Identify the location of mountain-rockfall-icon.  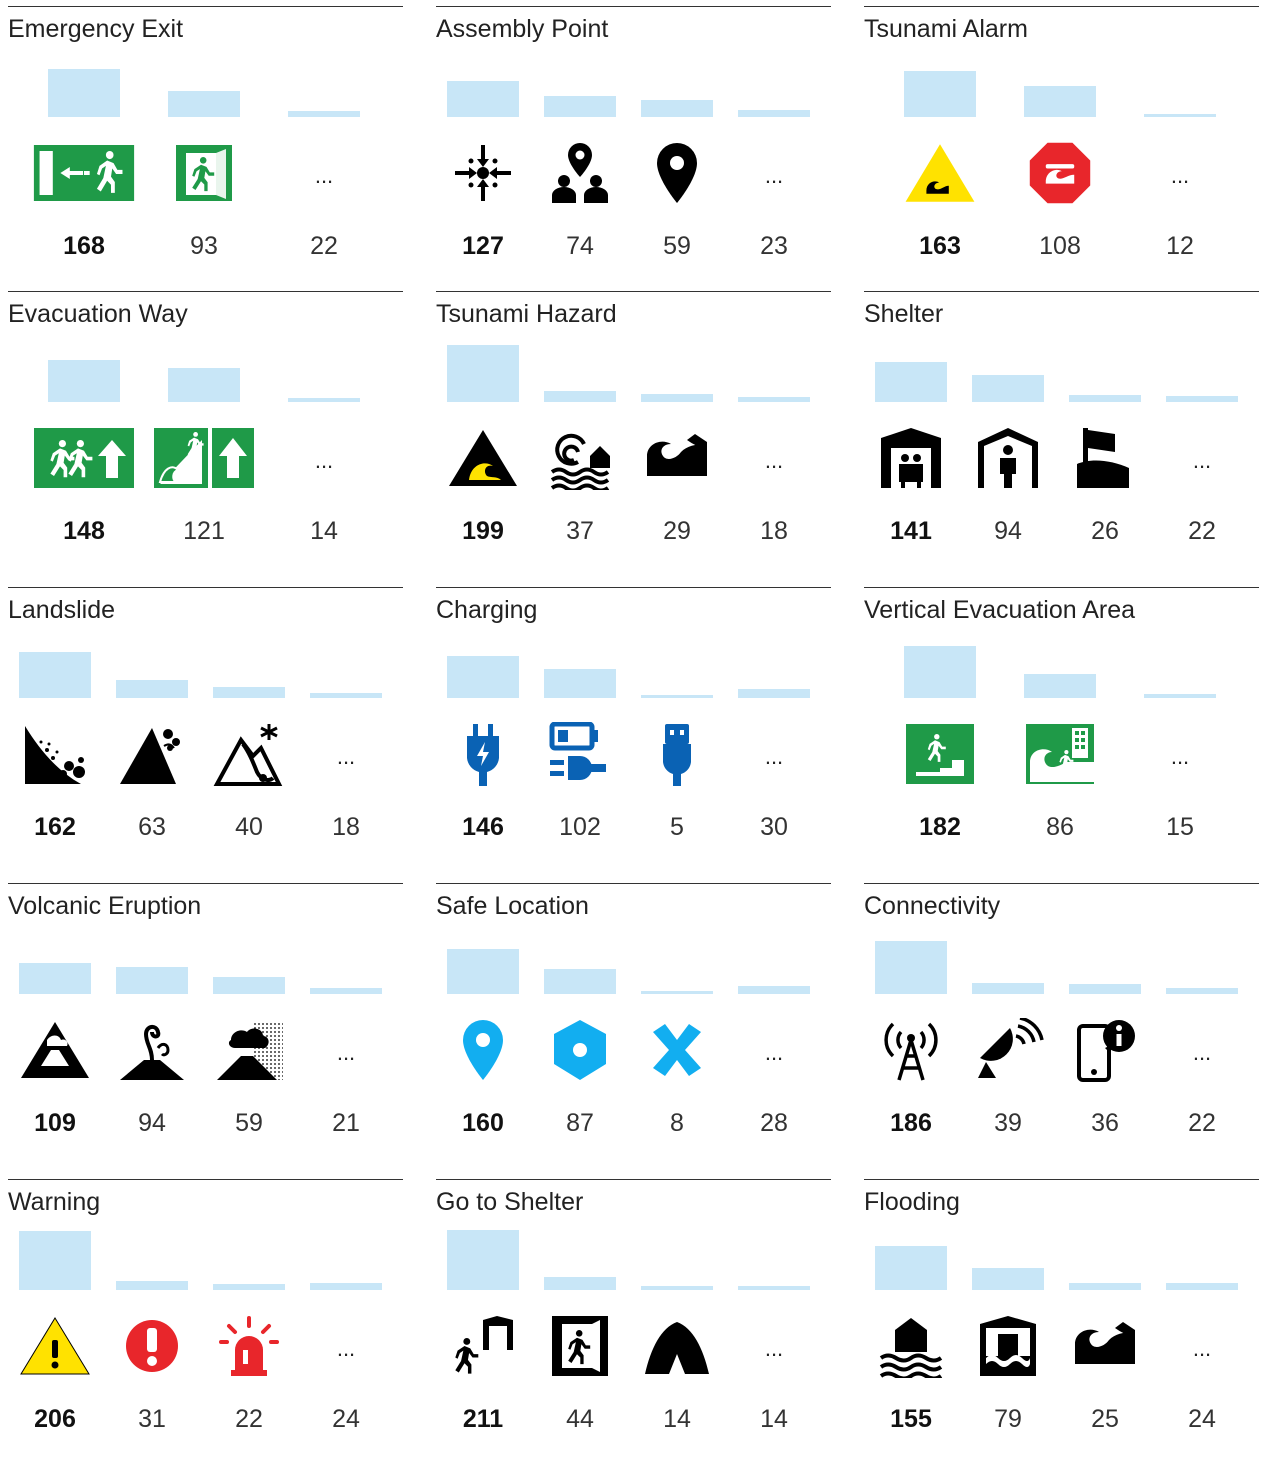
(152, 754).